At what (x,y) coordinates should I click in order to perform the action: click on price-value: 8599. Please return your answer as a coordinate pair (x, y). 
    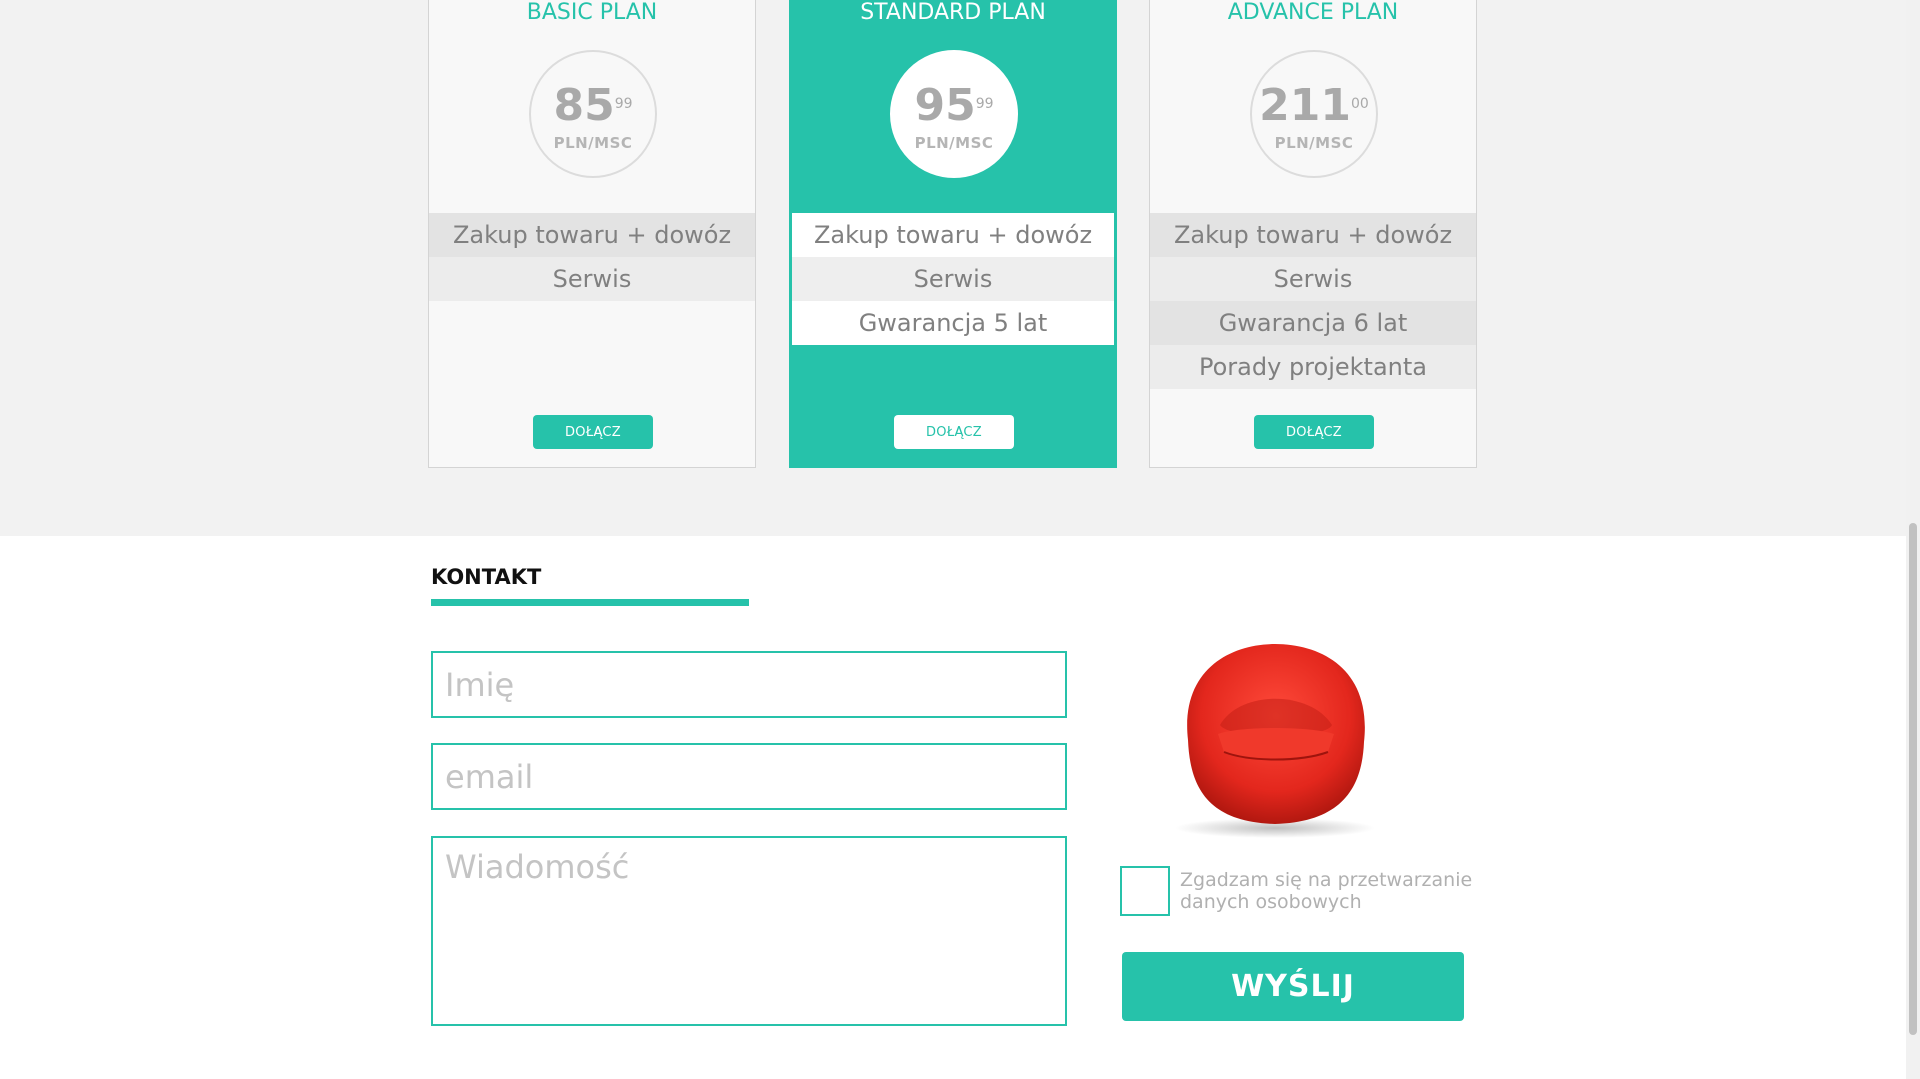
    Looking at the image, I should click on (593, 105).